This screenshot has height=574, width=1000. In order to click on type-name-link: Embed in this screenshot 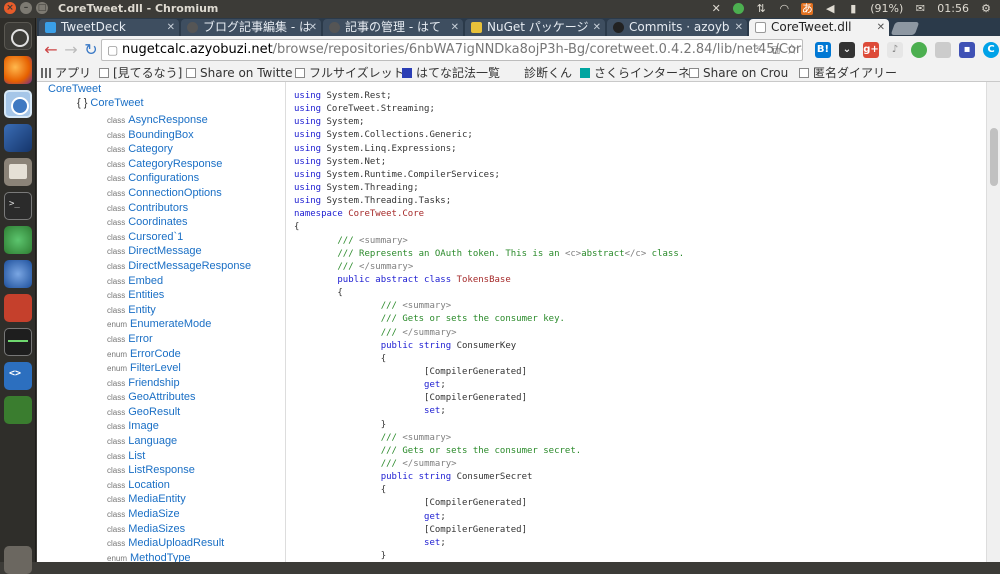, I will do `click(145, 281)`.